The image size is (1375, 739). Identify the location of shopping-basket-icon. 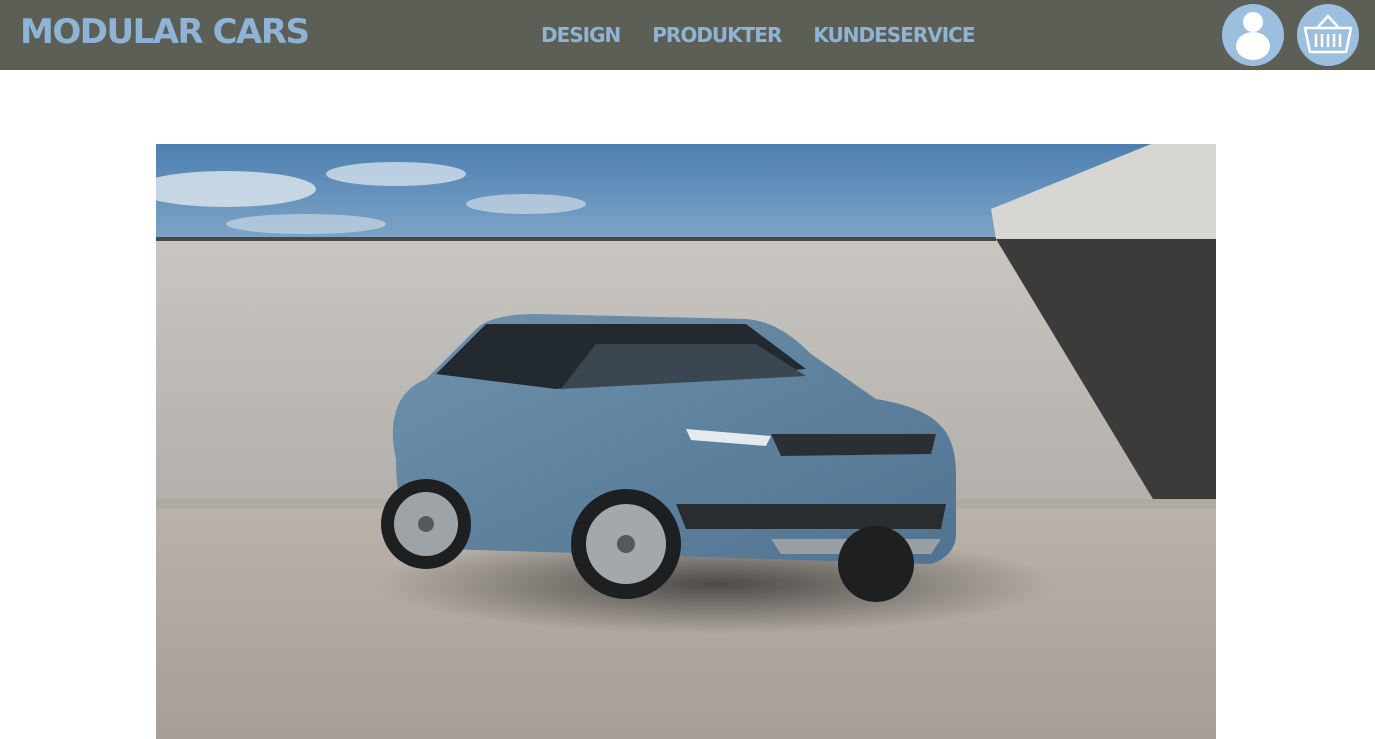
(1328, 34).